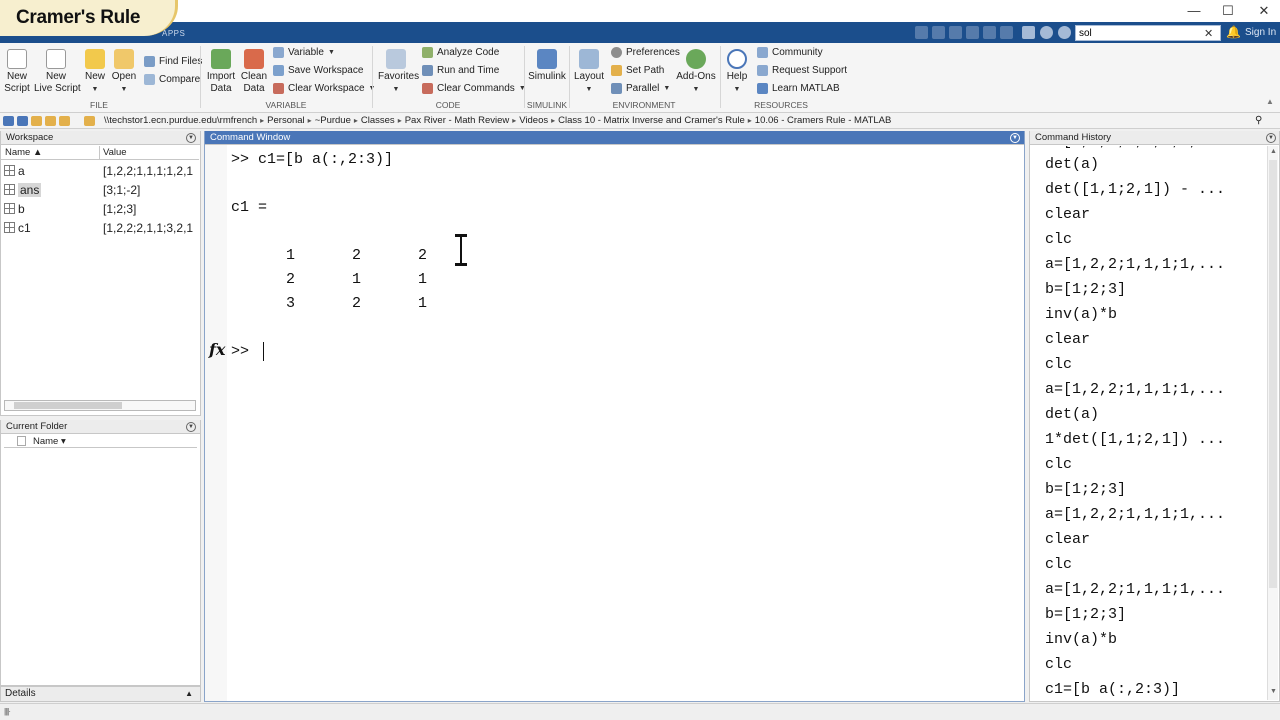 The image size is (1280, 720). Describe the element at coordinates (8, 120) in the screenshot. I see `back-icon` at that location.